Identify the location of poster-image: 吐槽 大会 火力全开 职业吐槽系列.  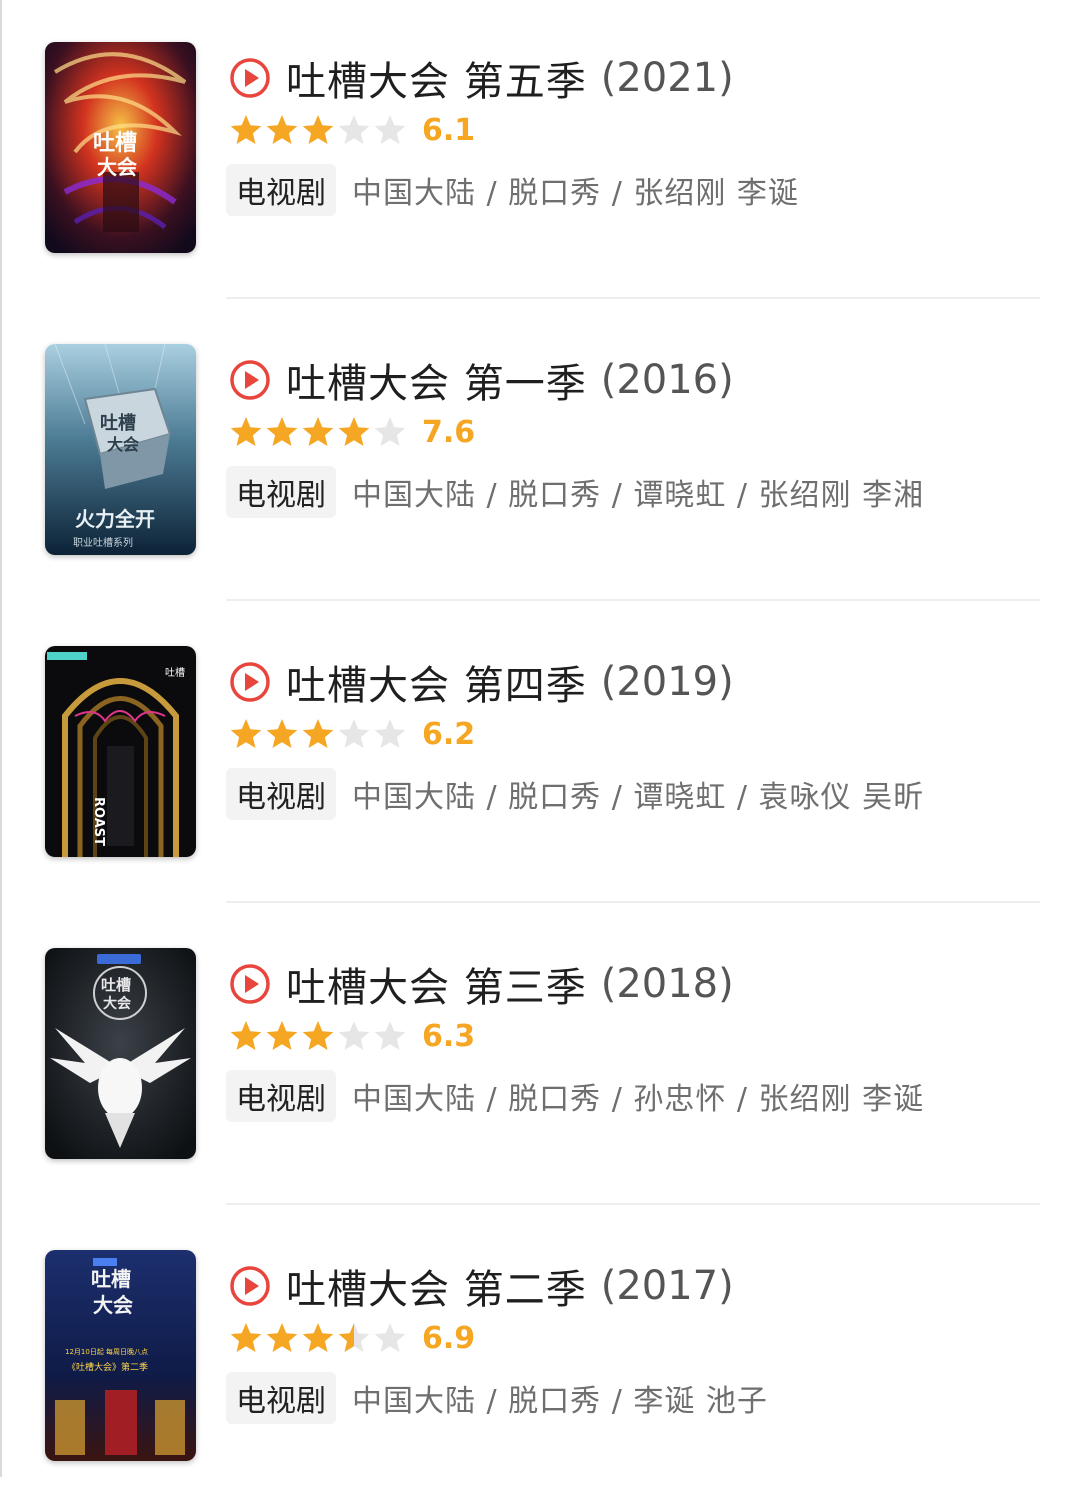
(120, 449).